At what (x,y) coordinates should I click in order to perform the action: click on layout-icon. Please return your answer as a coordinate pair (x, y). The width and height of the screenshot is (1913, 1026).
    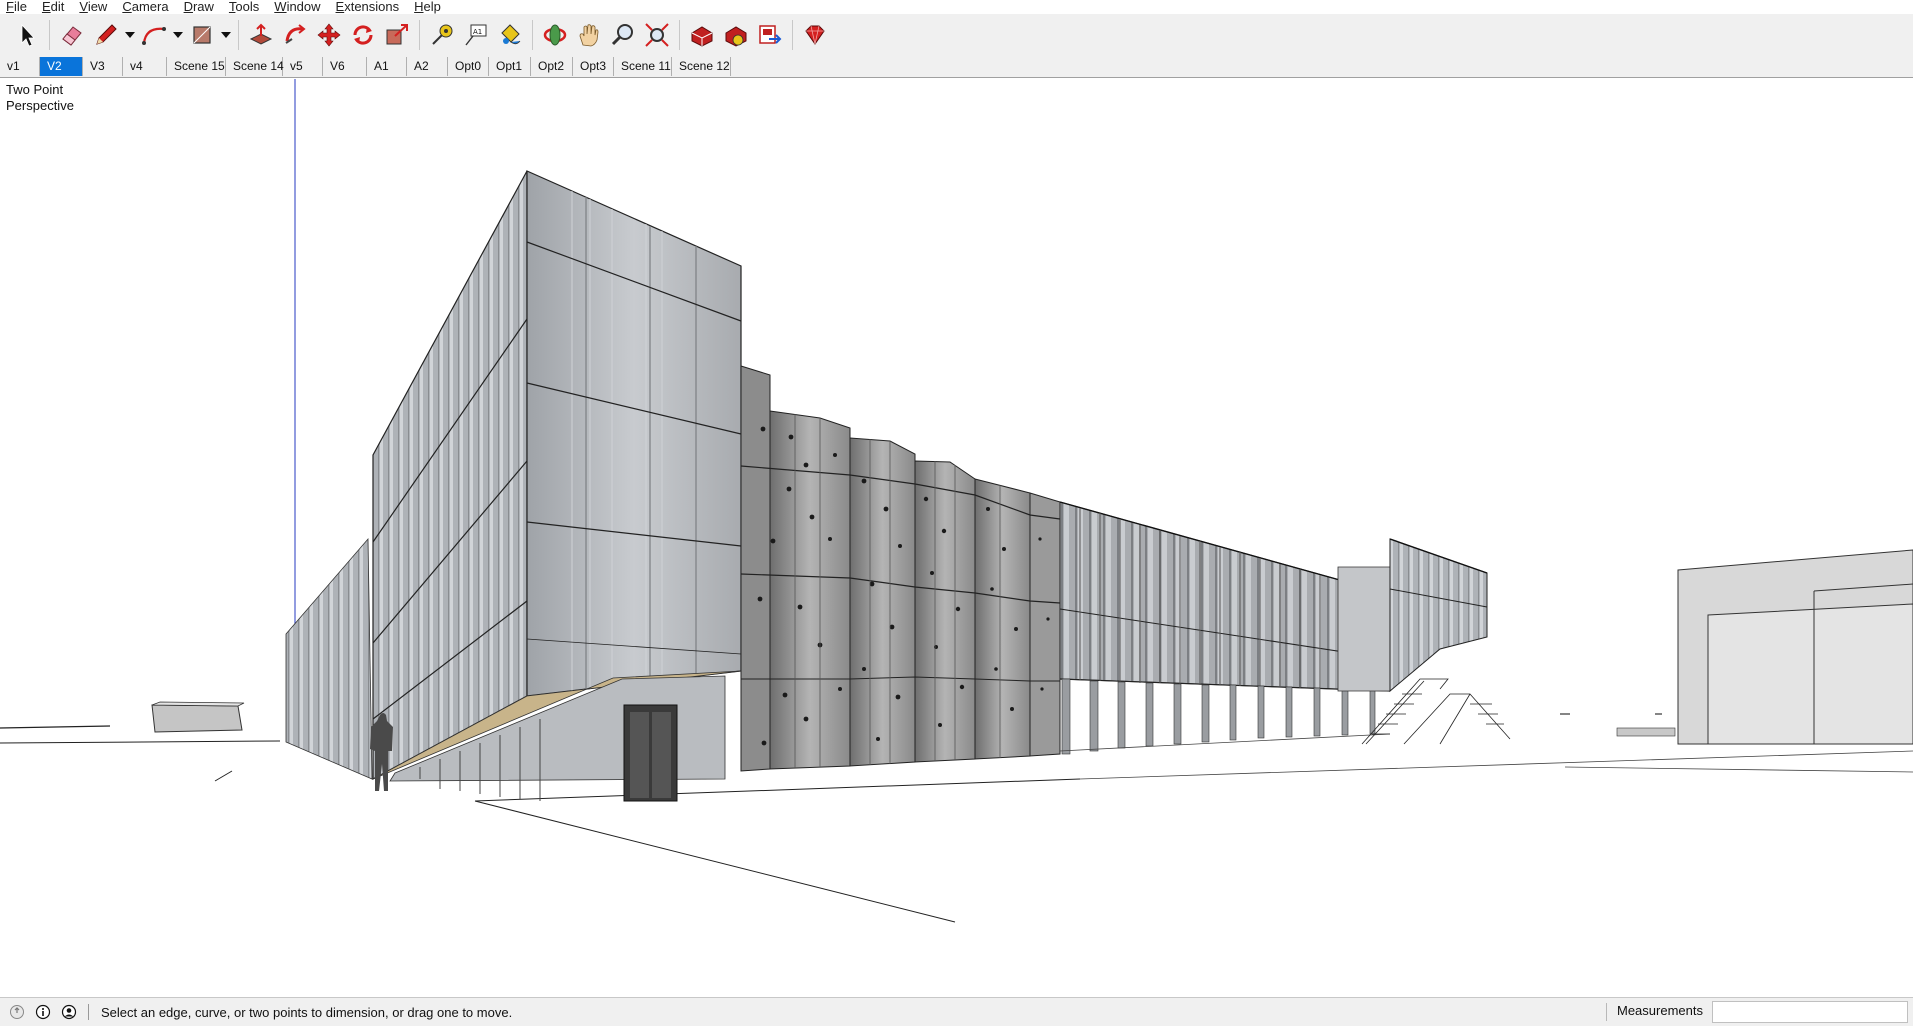
    Looking at the image, I should click on (770, 34).